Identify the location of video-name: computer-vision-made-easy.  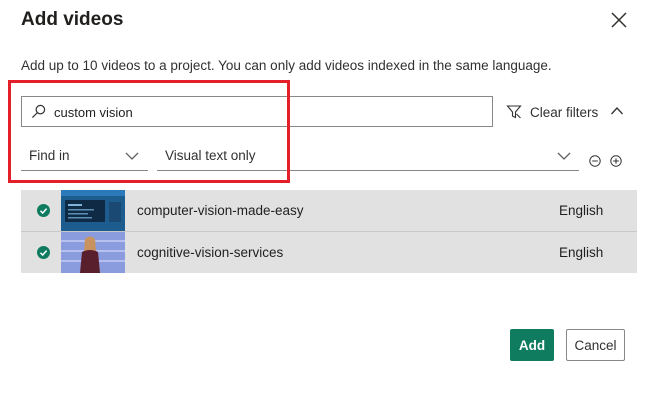
(220, 210).